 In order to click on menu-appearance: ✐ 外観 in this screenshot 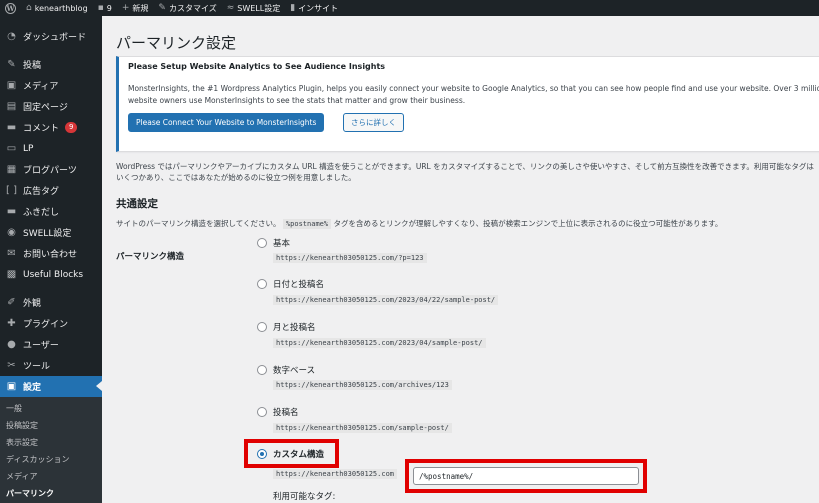, I will do `click(51, 302)`.